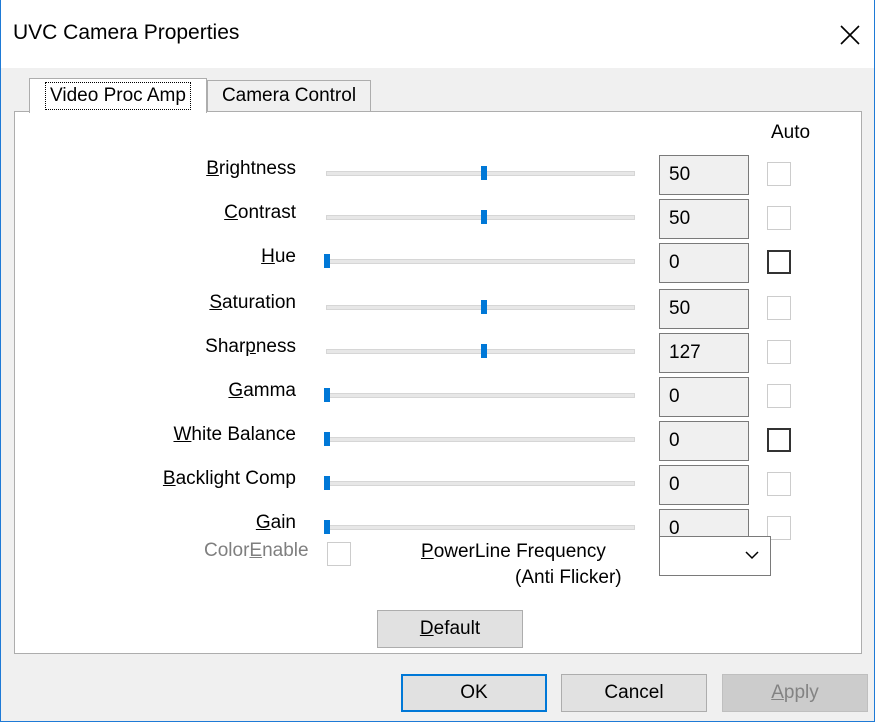 The height and width of the screenshot is (722, 875). Describe the element at coordinates (339, 554) in the screenshot. I see `color-enable-checkbox` at that location.